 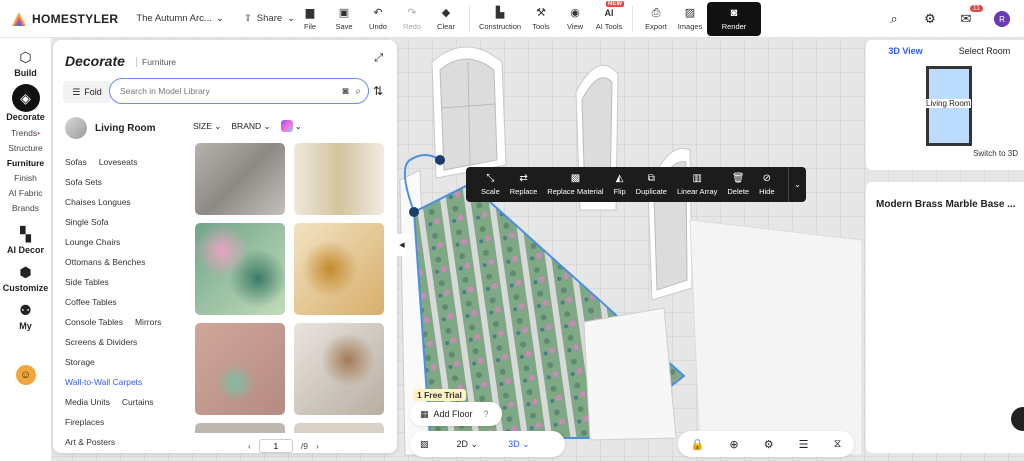 What do you see at coordinates (738, 178) in the screenshot?
I see `trash-icon: 🗑` at bounding box center [738, 178].